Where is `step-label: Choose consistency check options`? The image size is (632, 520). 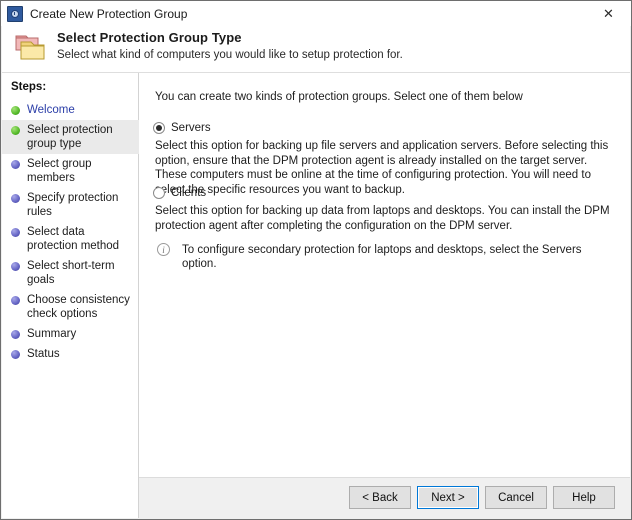
step-label: Choose consistency check options is located at coordinates (78, 307).